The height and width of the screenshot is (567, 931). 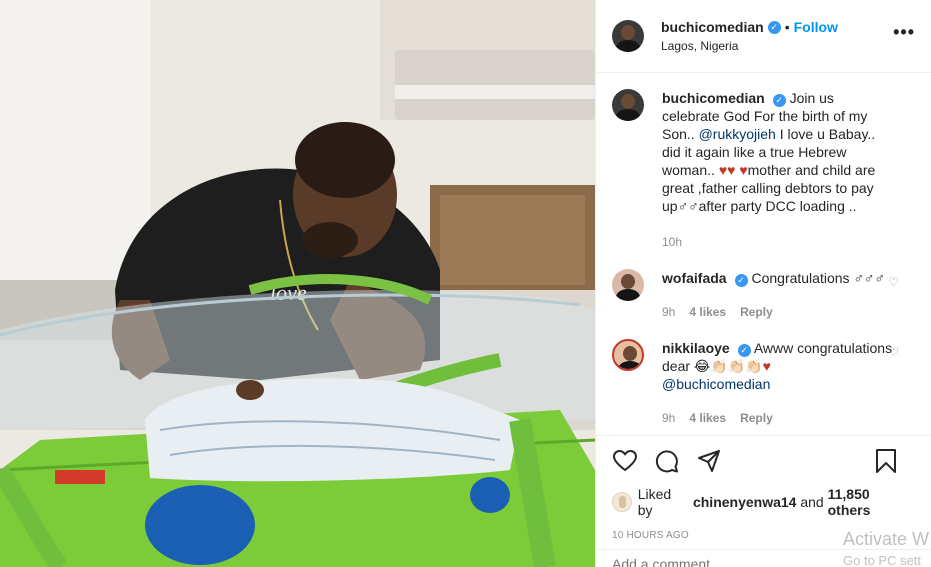 I want to click on comment-username: nikkilaoye, so click(x=696, y=348).